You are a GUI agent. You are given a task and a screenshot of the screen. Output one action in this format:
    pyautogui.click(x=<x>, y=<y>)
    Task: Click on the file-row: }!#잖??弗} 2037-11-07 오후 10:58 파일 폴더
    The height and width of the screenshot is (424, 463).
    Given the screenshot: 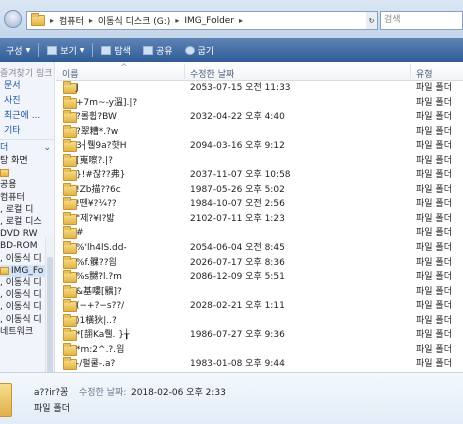 What is the action you would take?
    pyautogui.click(x=259, y=175)
    